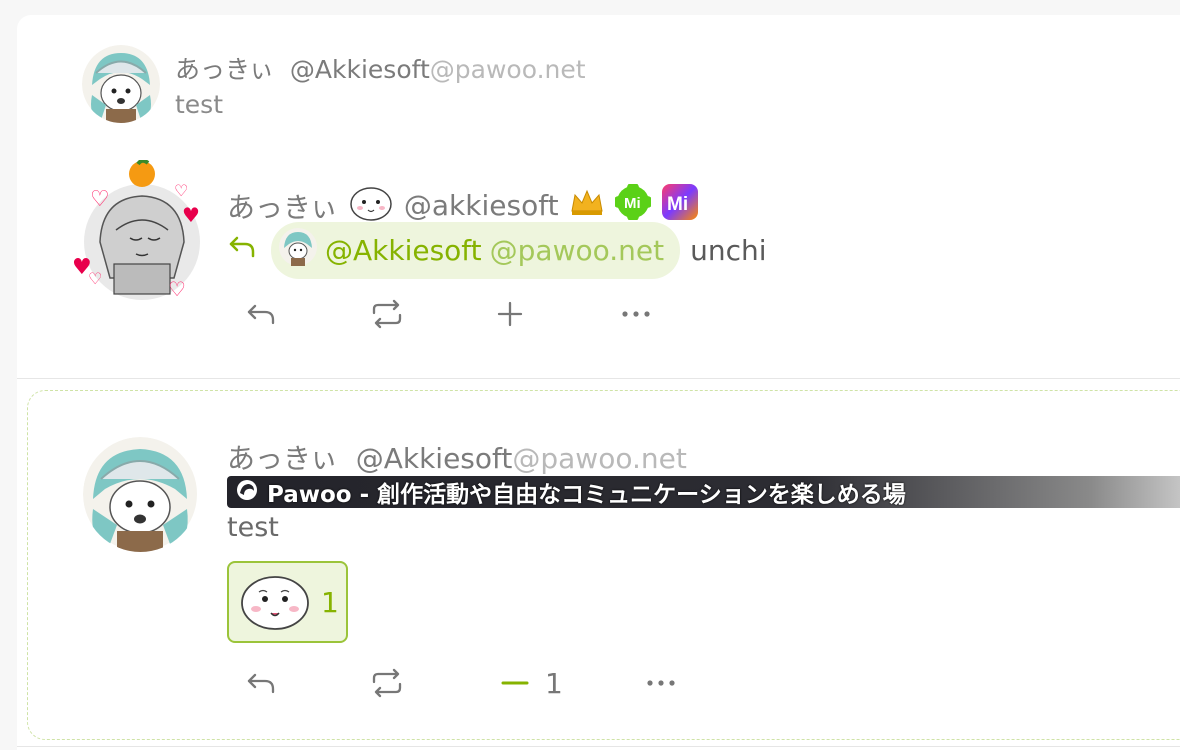 This screenshot has width=1180, height=750. I want to click on reaction-button: 1, so click(287, 602).